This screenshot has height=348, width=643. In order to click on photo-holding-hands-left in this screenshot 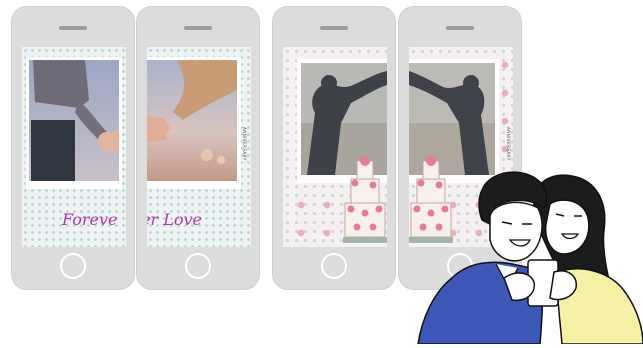, I will do `click(74, 120)`.